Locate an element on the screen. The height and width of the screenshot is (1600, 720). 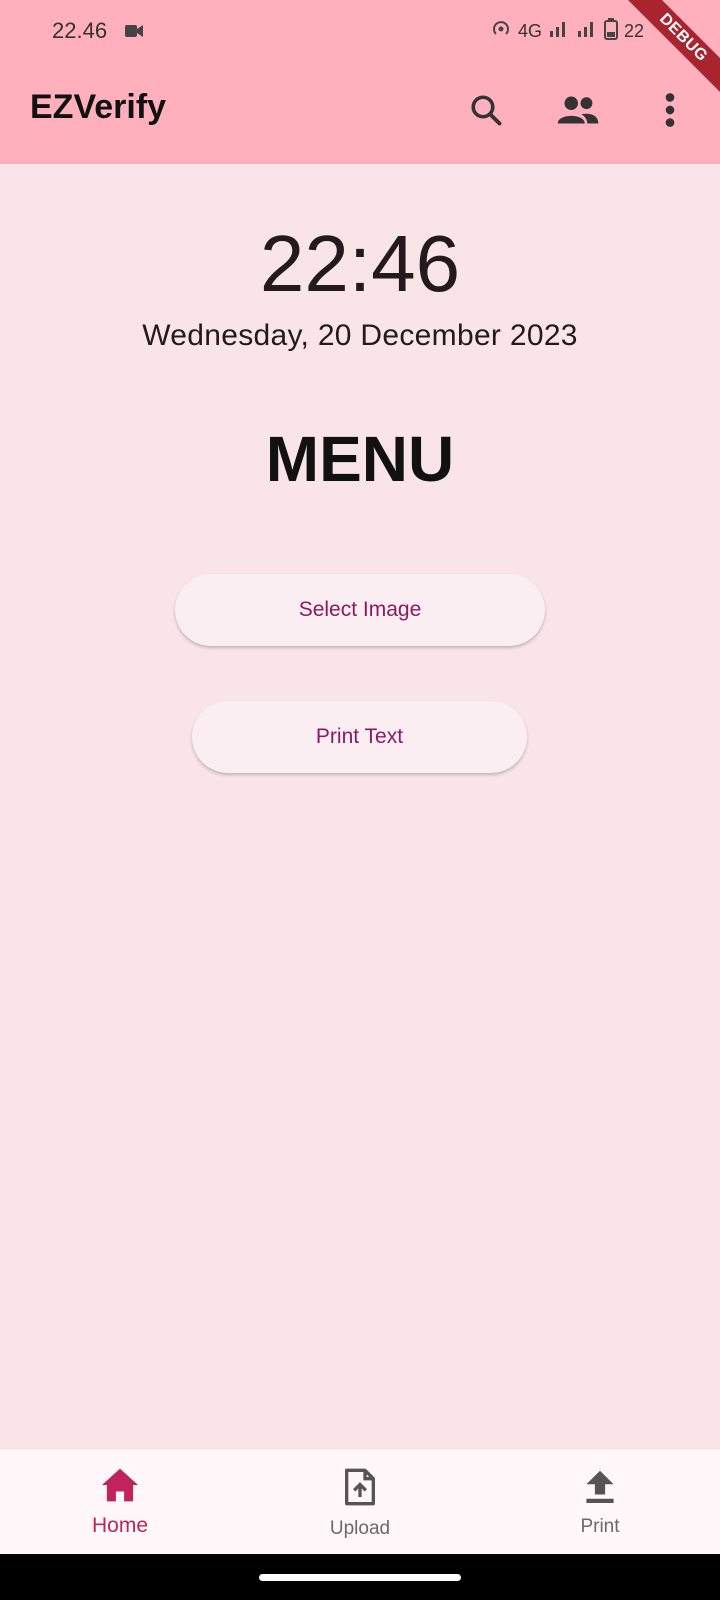
more-options-button is located at coordinates (670, 112).